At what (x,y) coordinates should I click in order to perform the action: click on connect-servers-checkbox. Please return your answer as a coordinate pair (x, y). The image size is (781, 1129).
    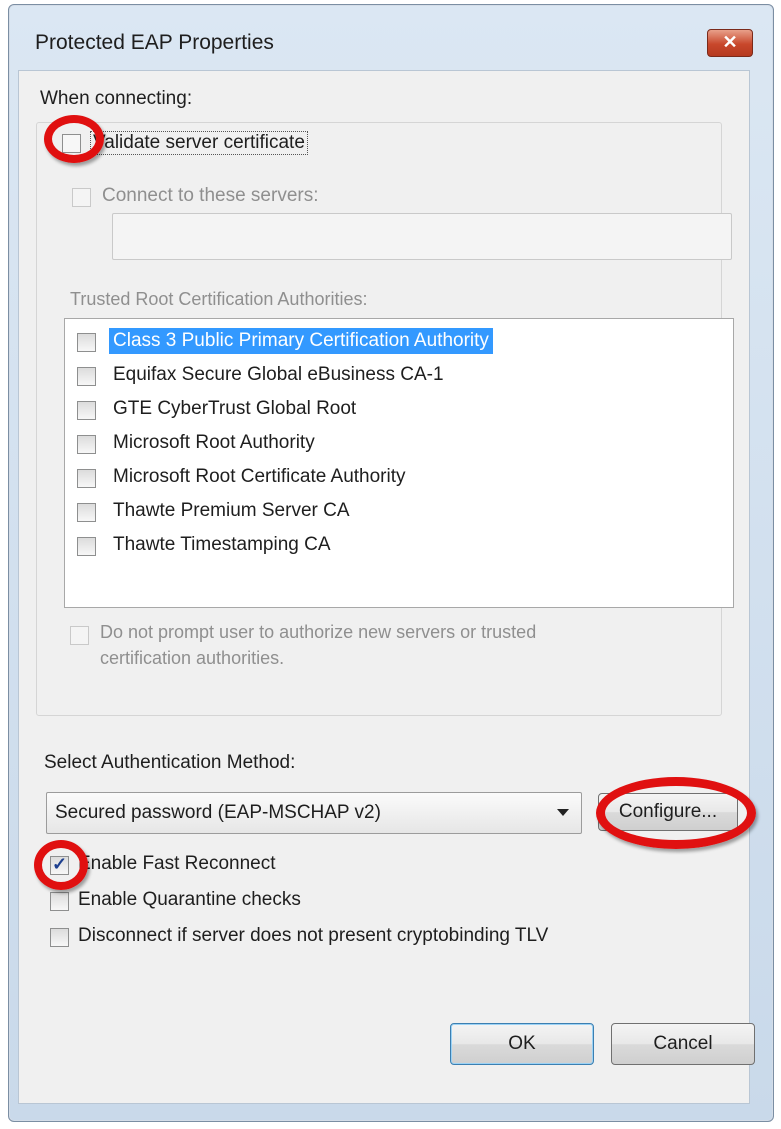
    Looking at the image, I should click on (81, 197).